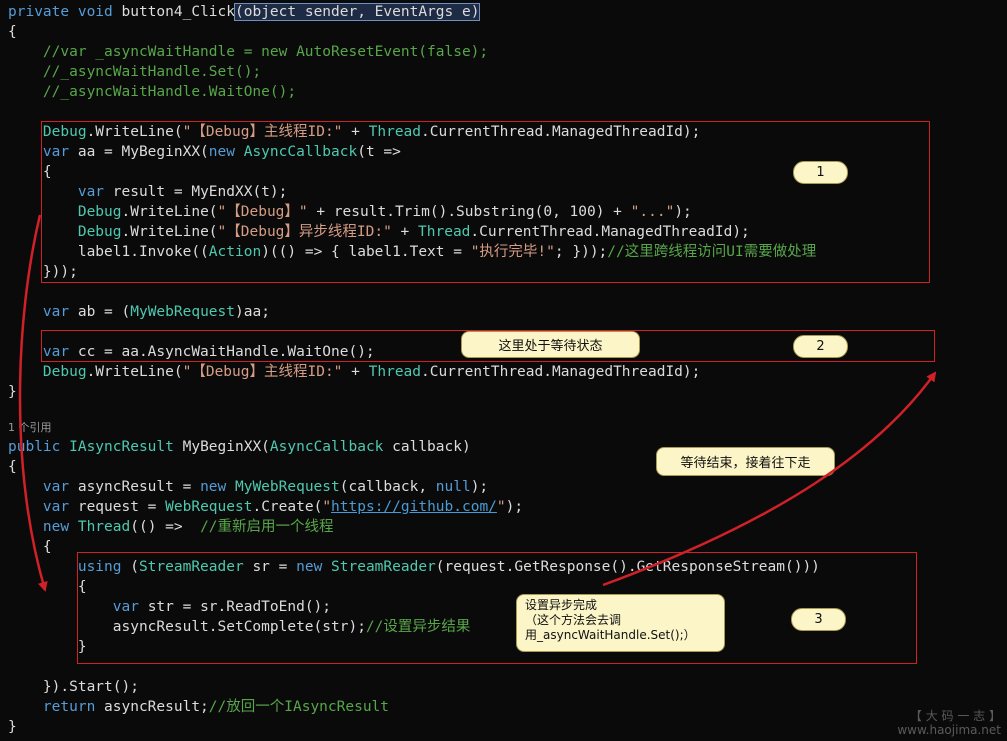 The width and height of the screenshot is (1007, 741). Describe the element at coordinates (414, 507) in the screenshot. I see `code-token: https://github.com/` at that location.